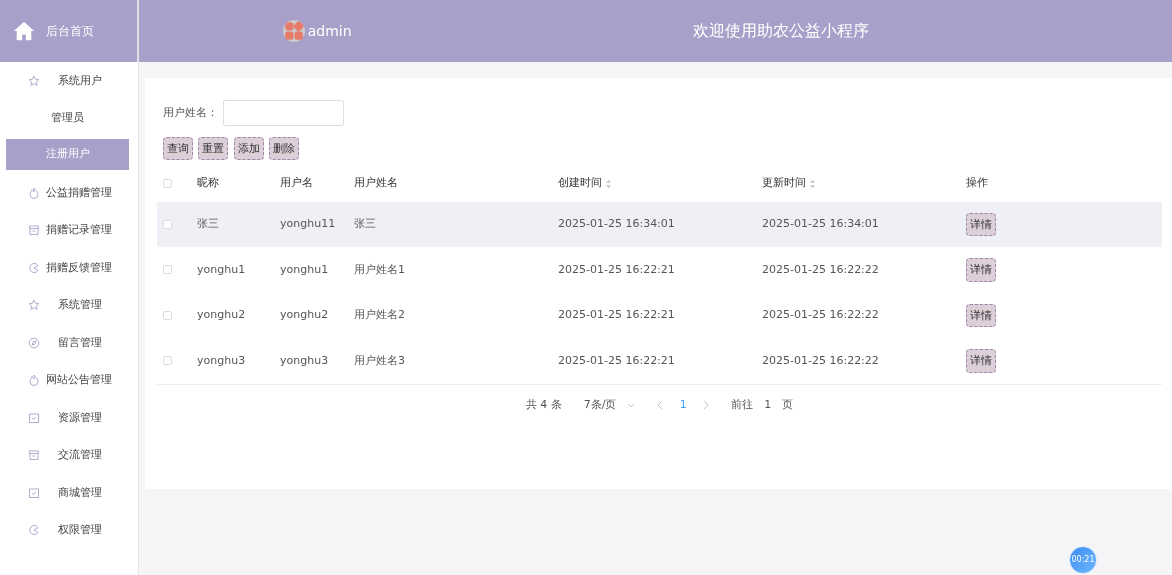  I want to click on page-title: 欢迎使用助农公益小程序, so click(781, 31).